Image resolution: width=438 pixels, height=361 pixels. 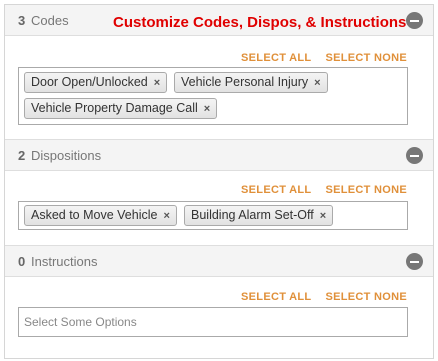 I want to click on code-chip: Vehicle Personal Injury ×, so click(x=251, y=82).